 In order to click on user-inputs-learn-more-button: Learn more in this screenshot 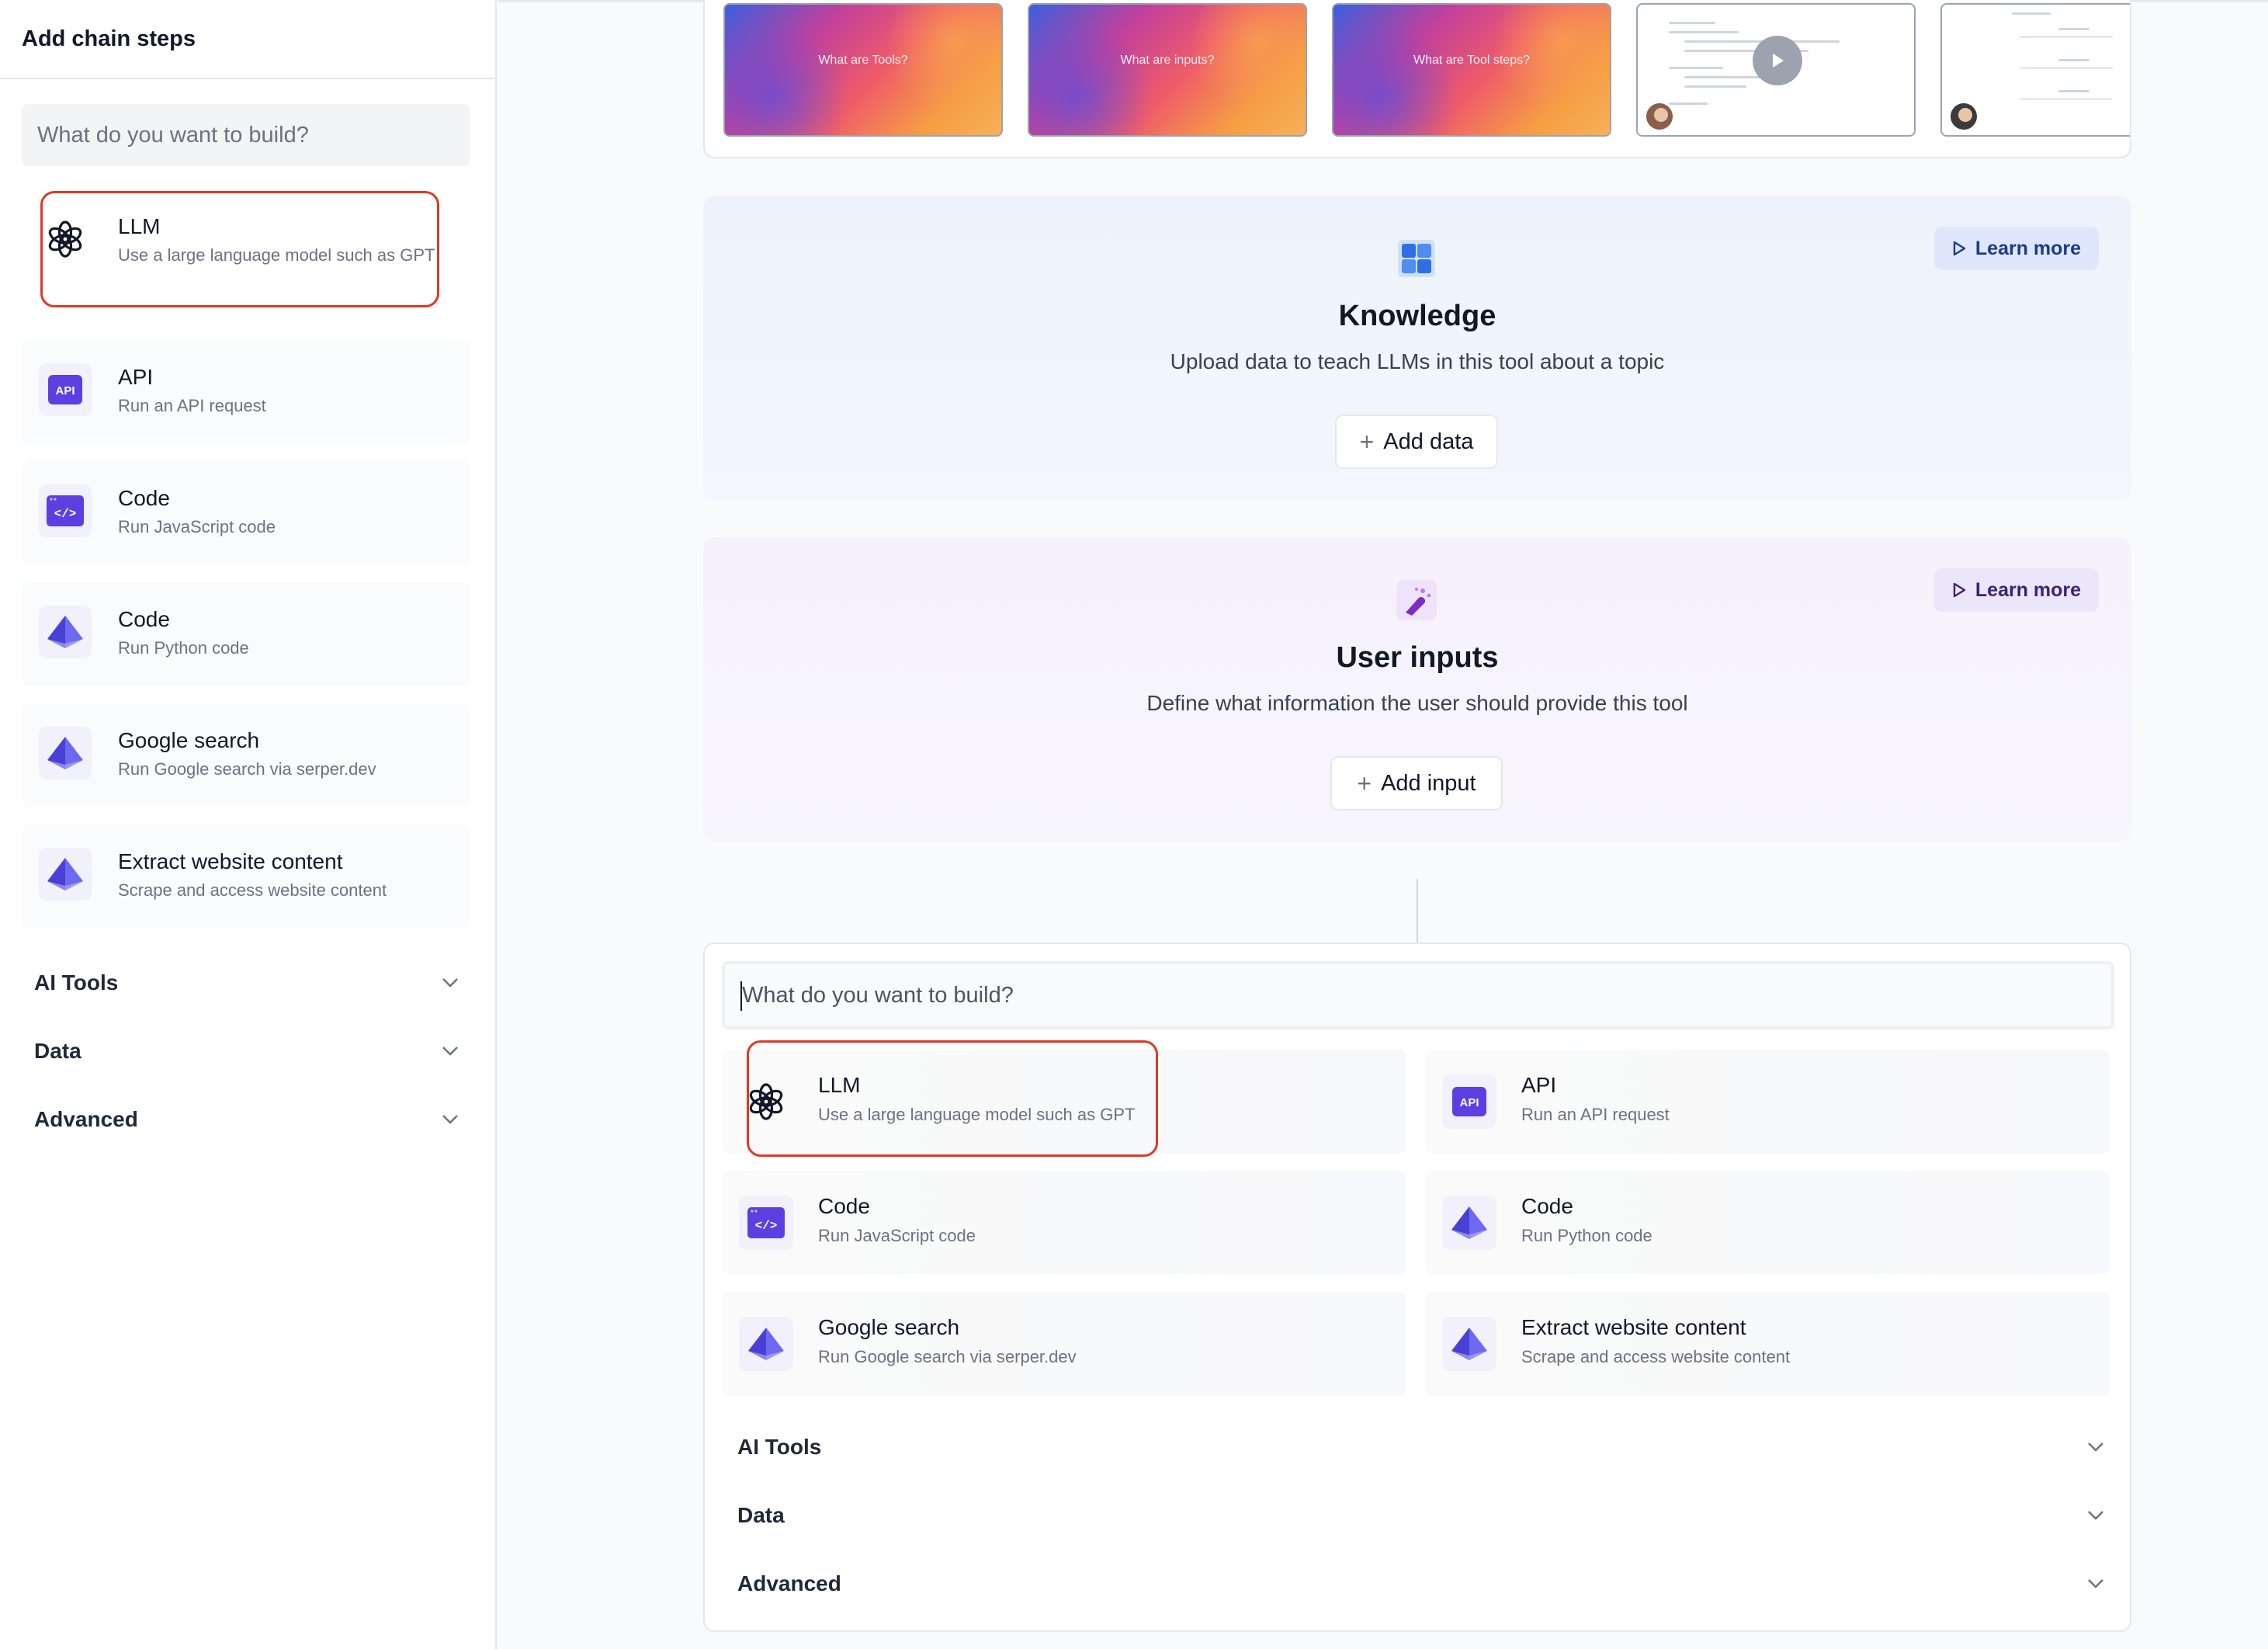, I will do `click(2016, 590)`.